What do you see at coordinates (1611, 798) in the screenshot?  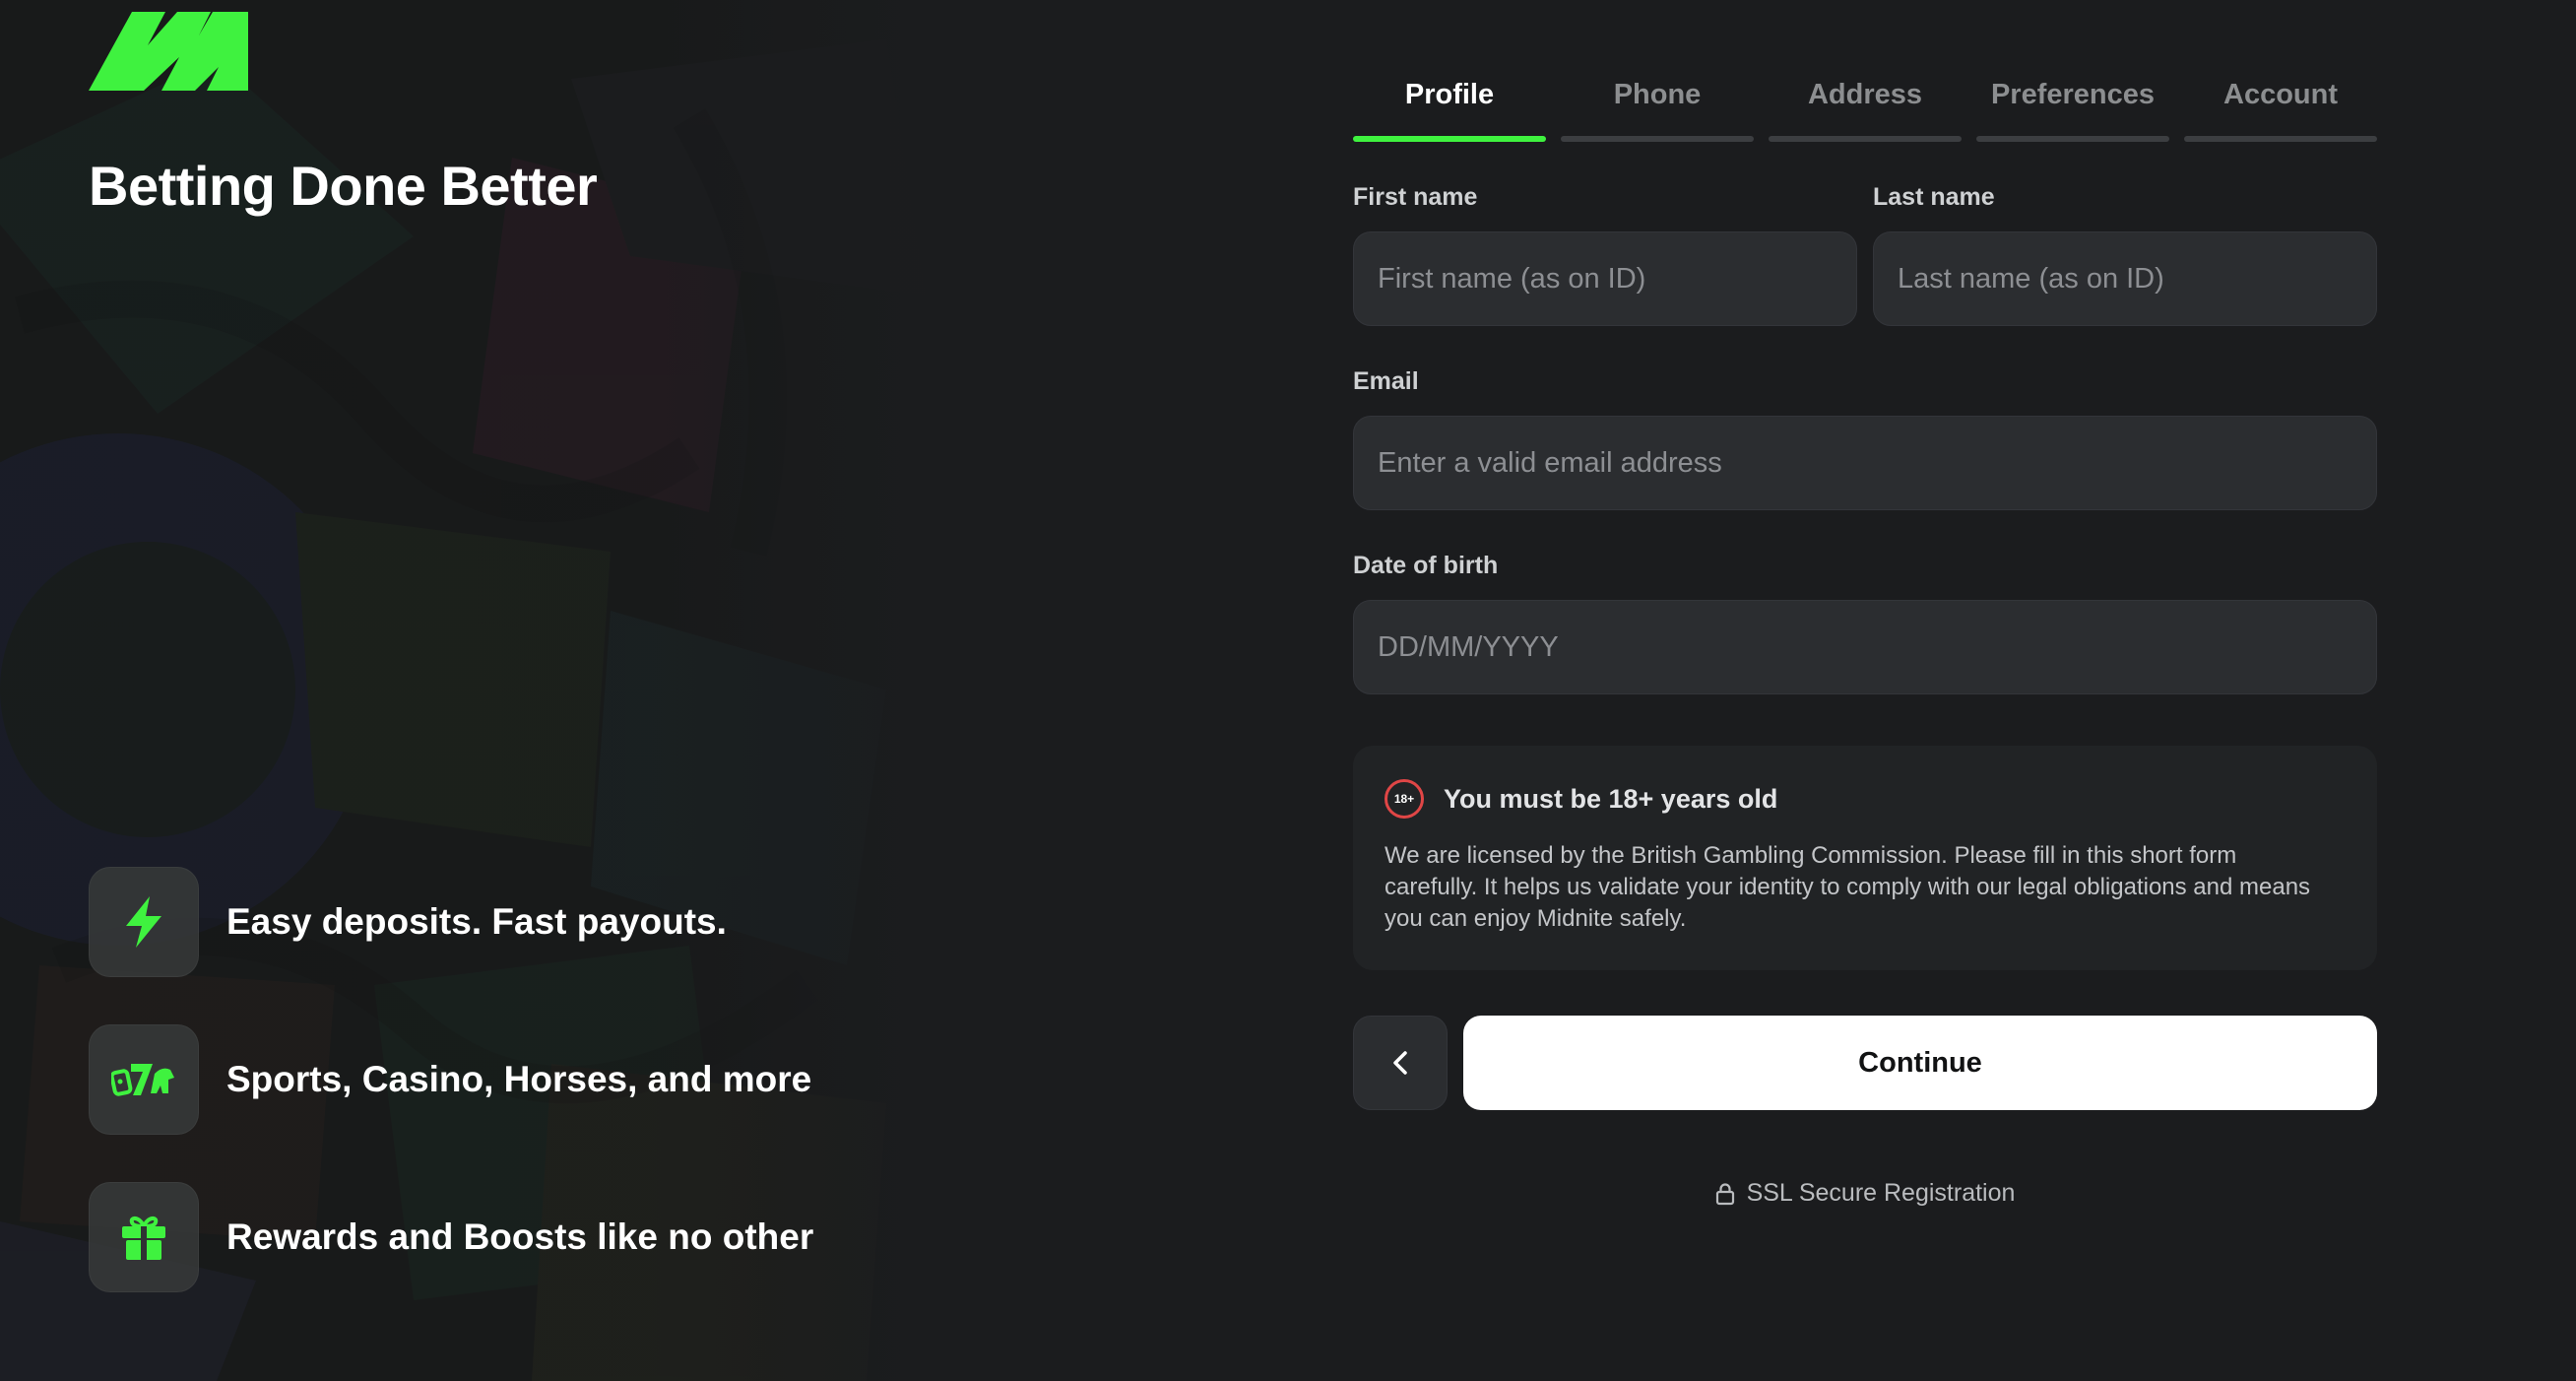 I see `notice-title: You must be 18+ years old` at bounding box center [1611, 798].